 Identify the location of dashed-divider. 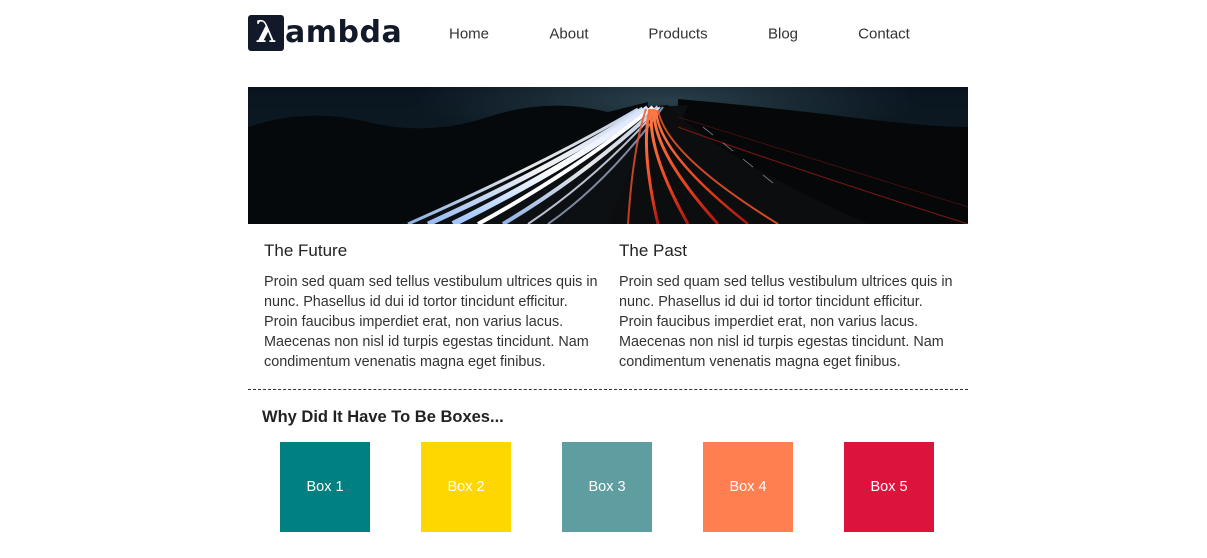
(608, 389).